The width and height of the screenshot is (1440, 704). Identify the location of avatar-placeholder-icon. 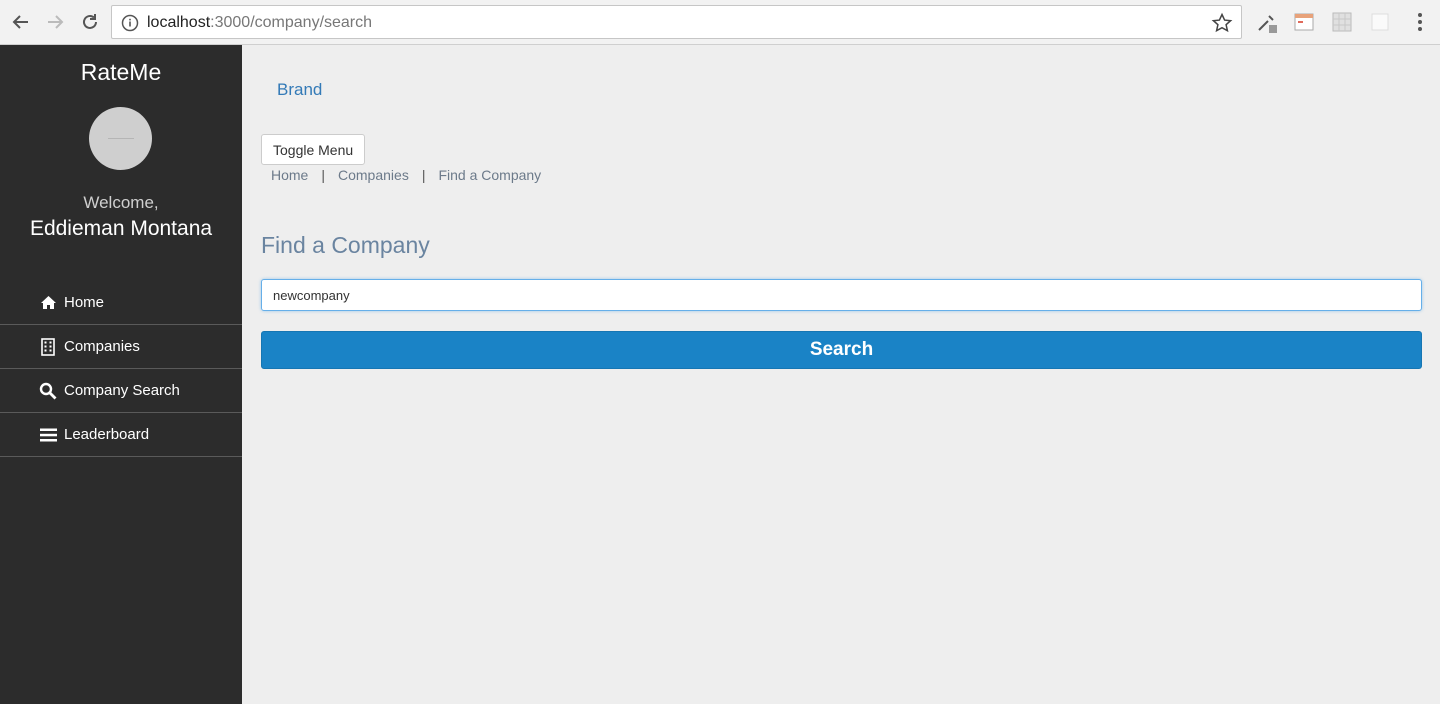
(120, 138).